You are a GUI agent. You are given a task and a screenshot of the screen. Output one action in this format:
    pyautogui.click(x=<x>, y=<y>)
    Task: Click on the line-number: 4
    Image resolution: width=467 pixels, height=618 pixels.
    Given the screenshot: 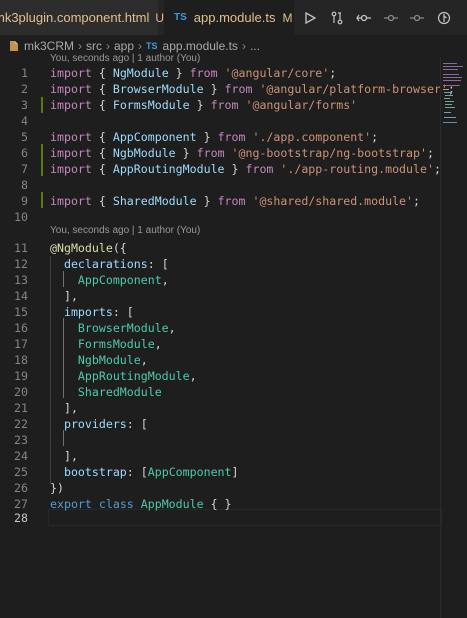 What is the action you would take?
    pyautogui.click(x=24, y=121)
    